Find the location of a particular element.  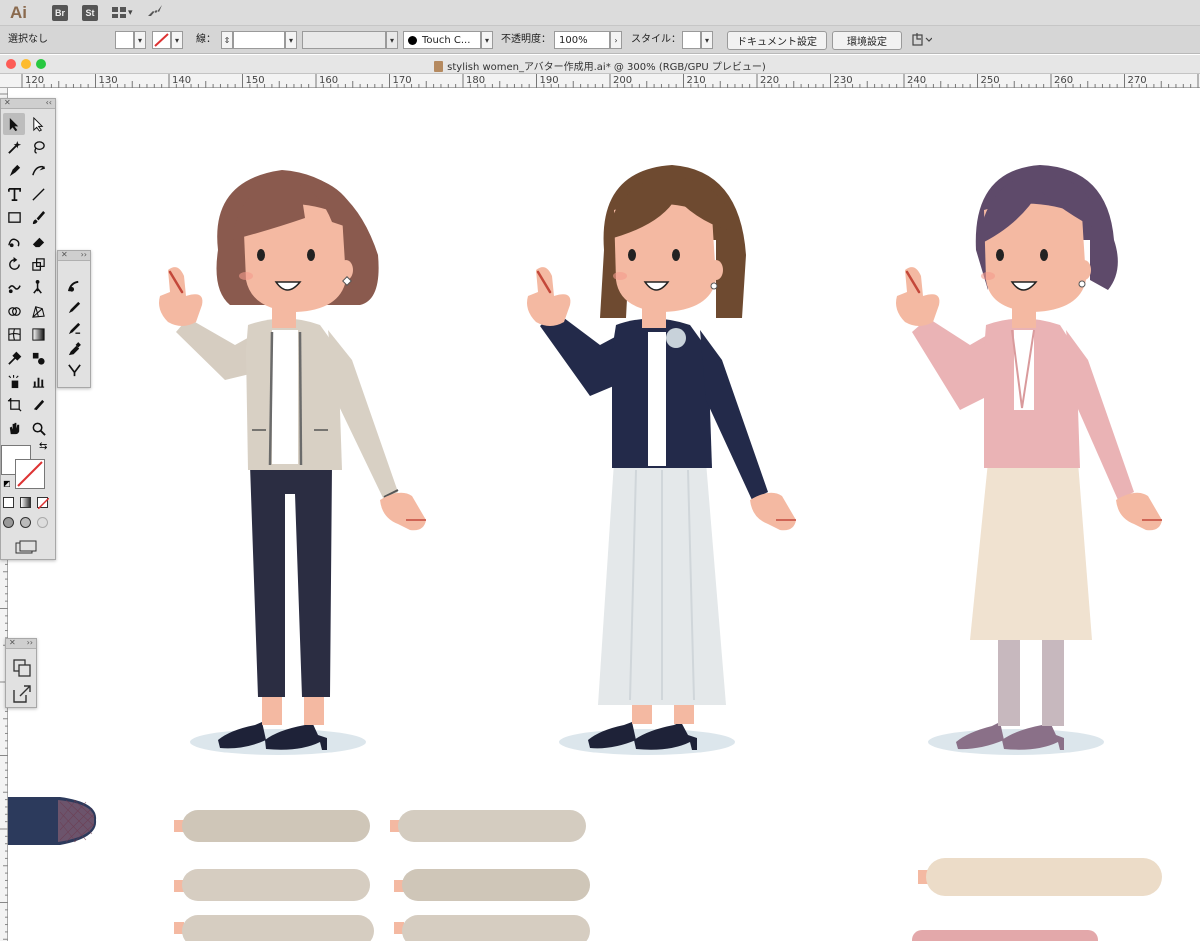

default-fill-stroke-icon: ◩ is located at coordinates (7, 483).